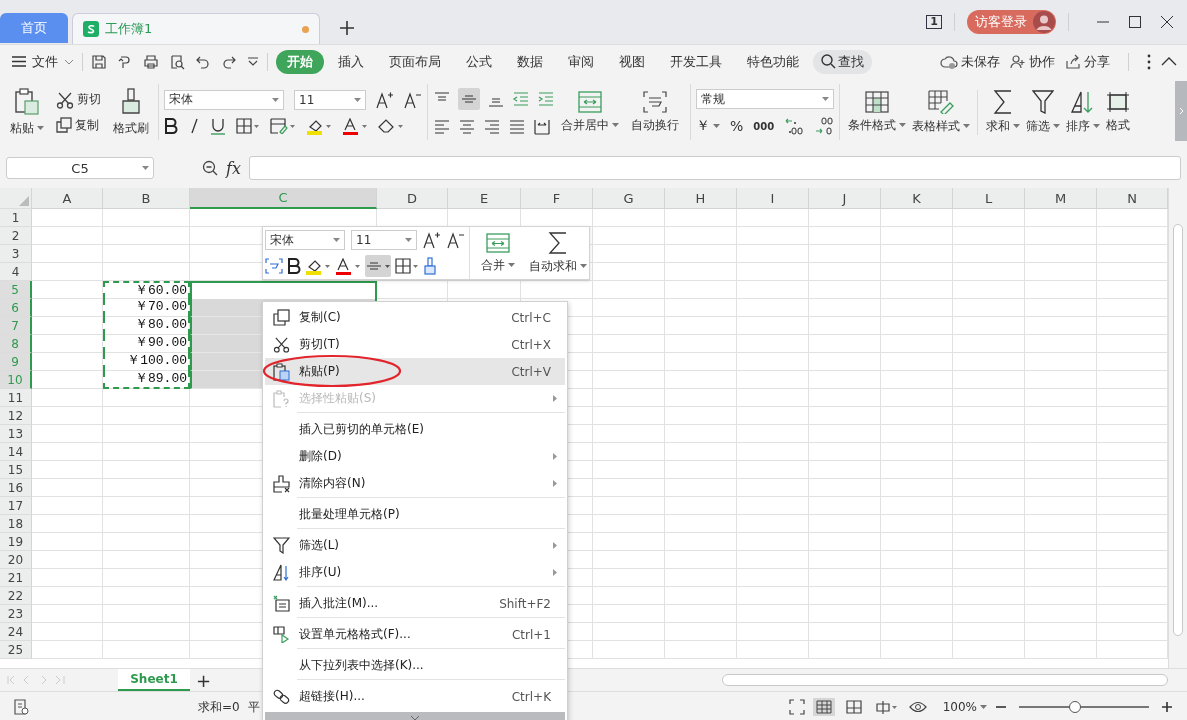 The image size is (1187, 720). What do you see at coordinates (131, 112) in the screenshot?
I see `format-painter-button: 格式刷` at bounding box center [131, 112].